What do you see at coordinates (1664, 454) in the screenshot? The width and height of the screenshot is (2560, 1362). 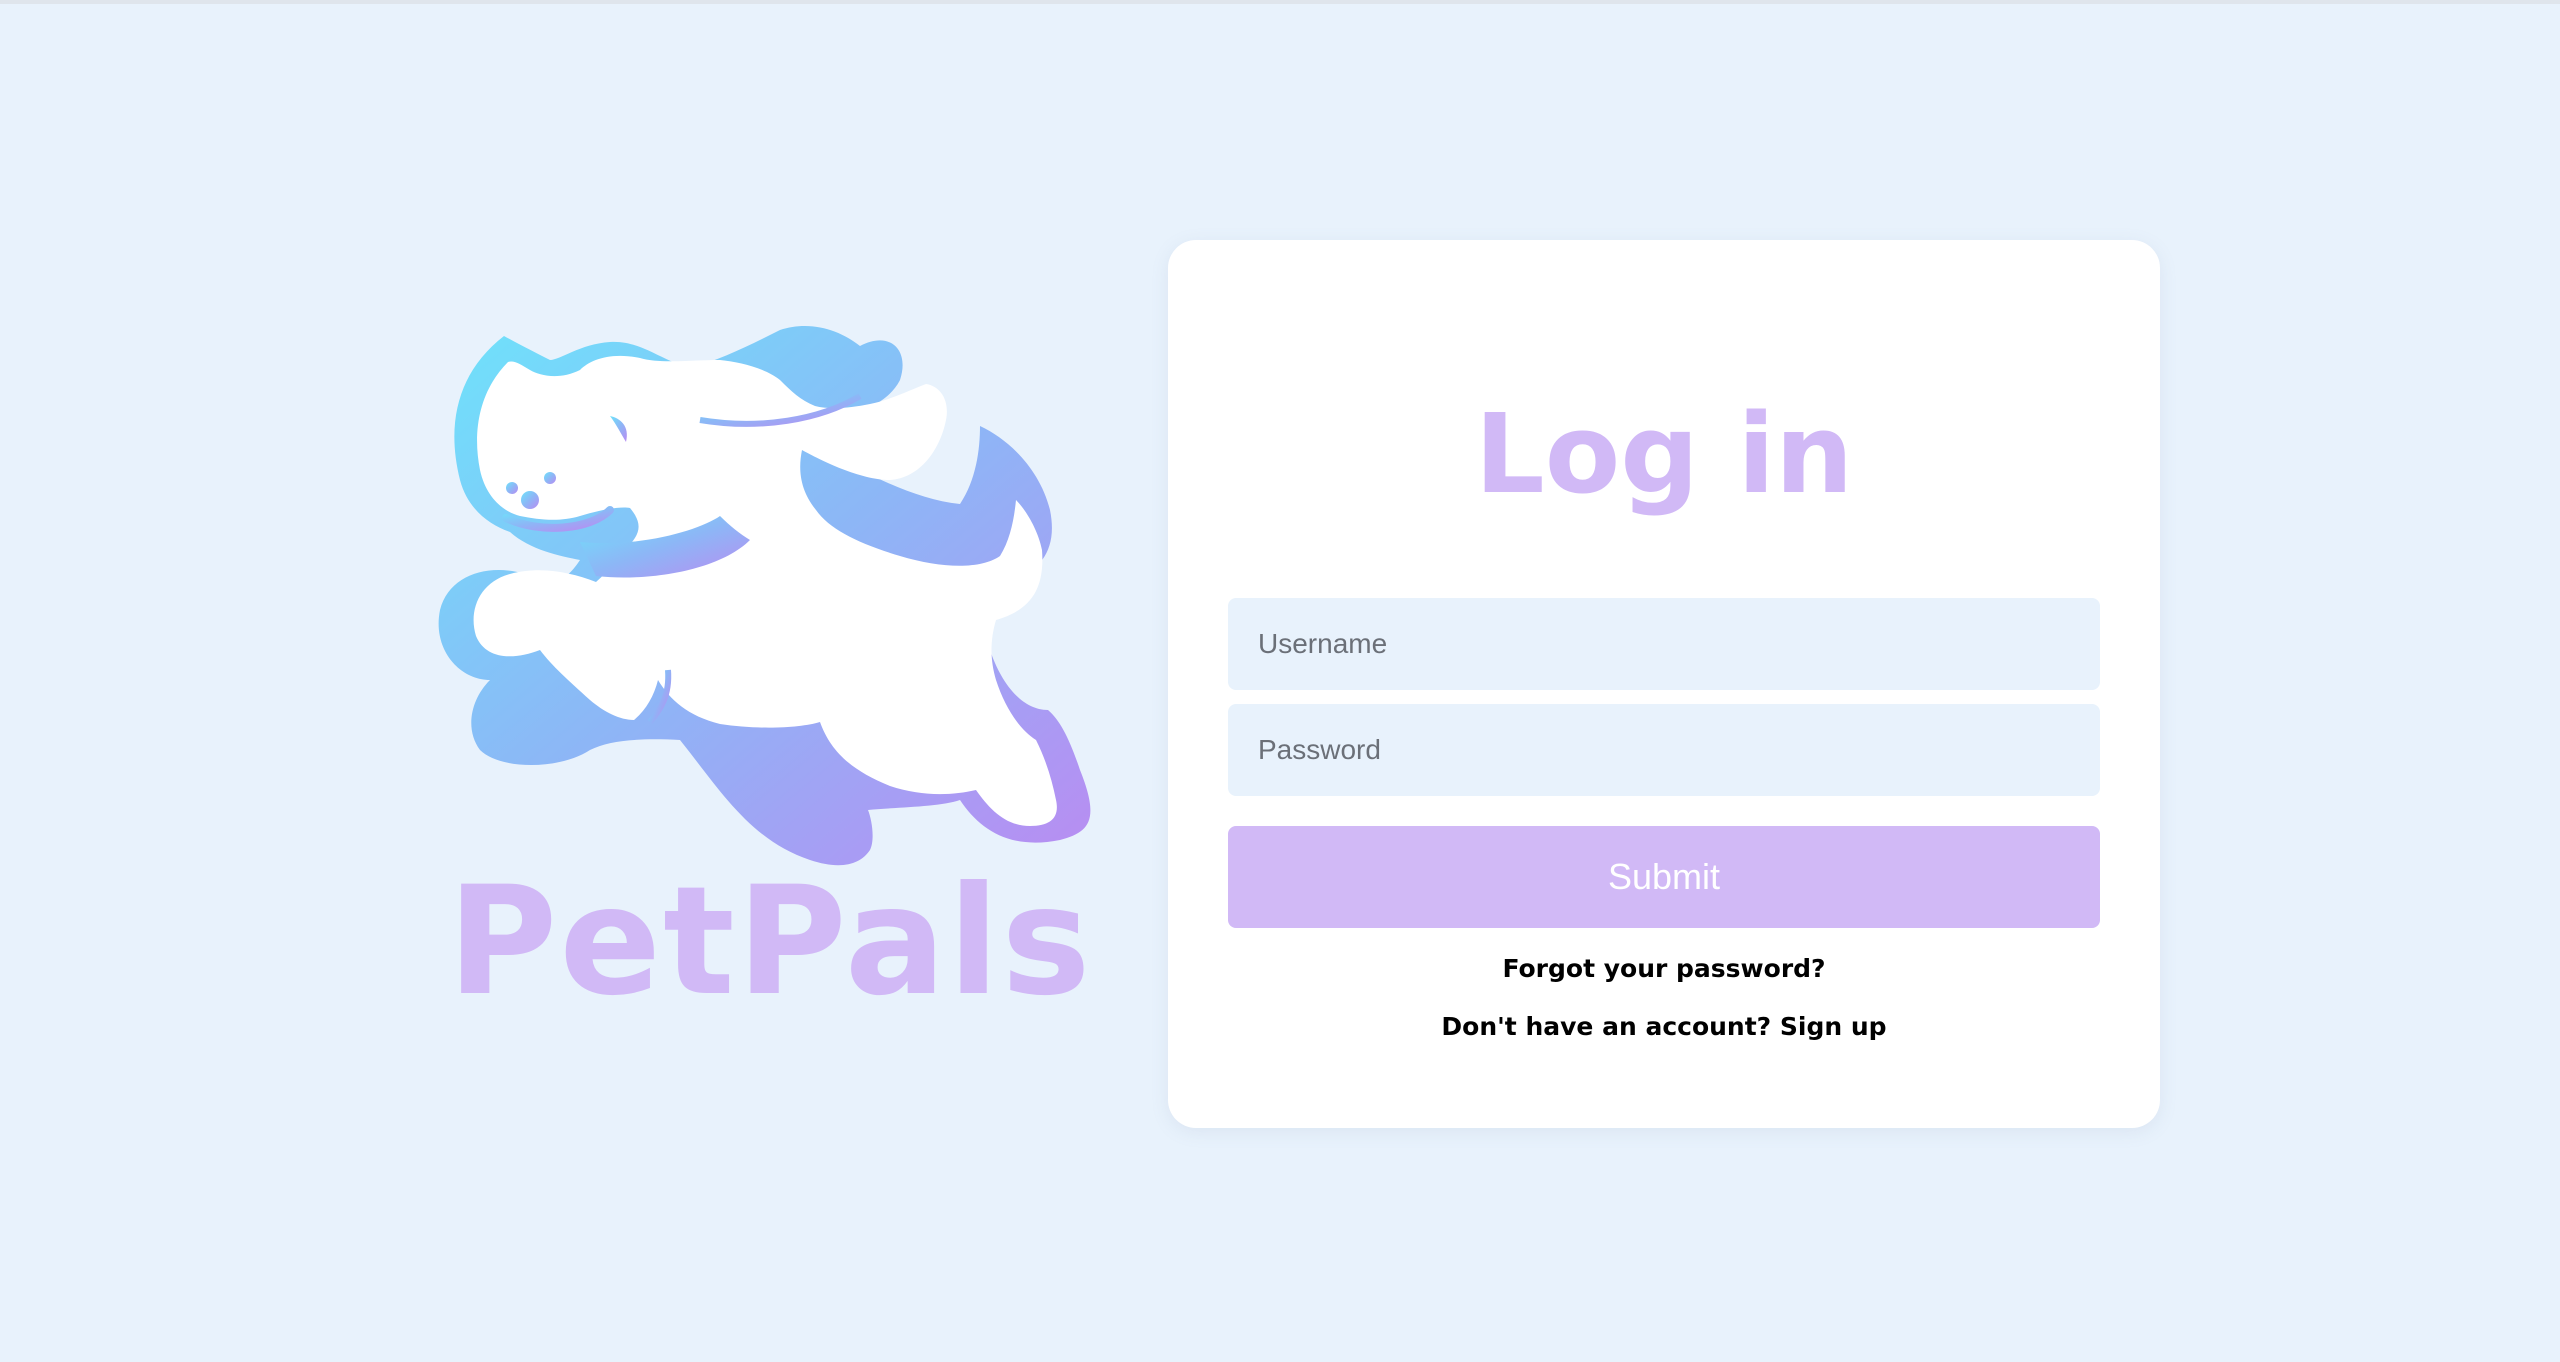 I see `login-title: Log in` at bounding box center [1664, 454].